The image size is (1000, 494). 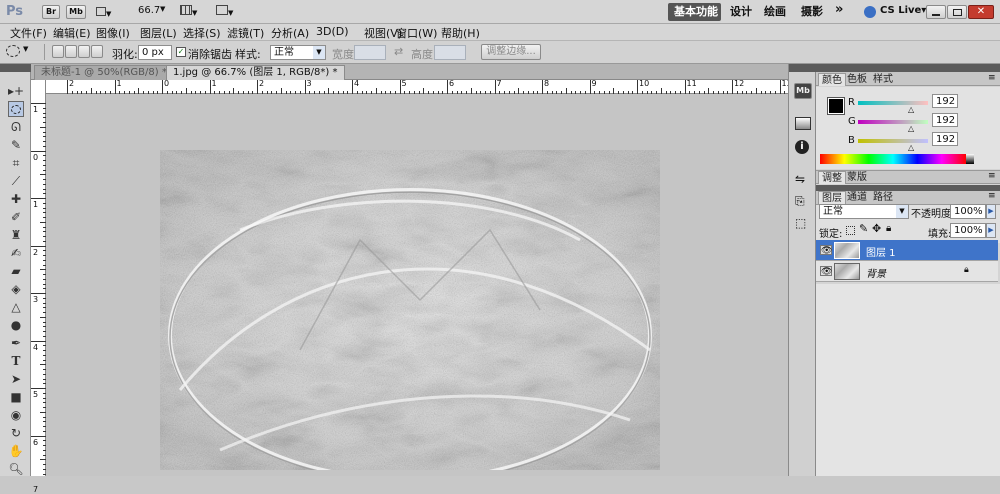 I want to click on quick-selection-tool-icon: ✎, so click(x=16, y=145).